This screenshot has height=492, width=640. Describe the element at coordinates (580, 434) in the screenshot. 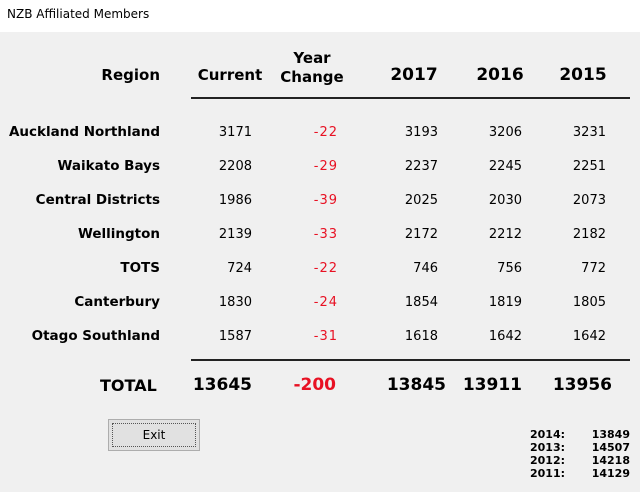

I see `history-item: 2014: 13849` at that location.